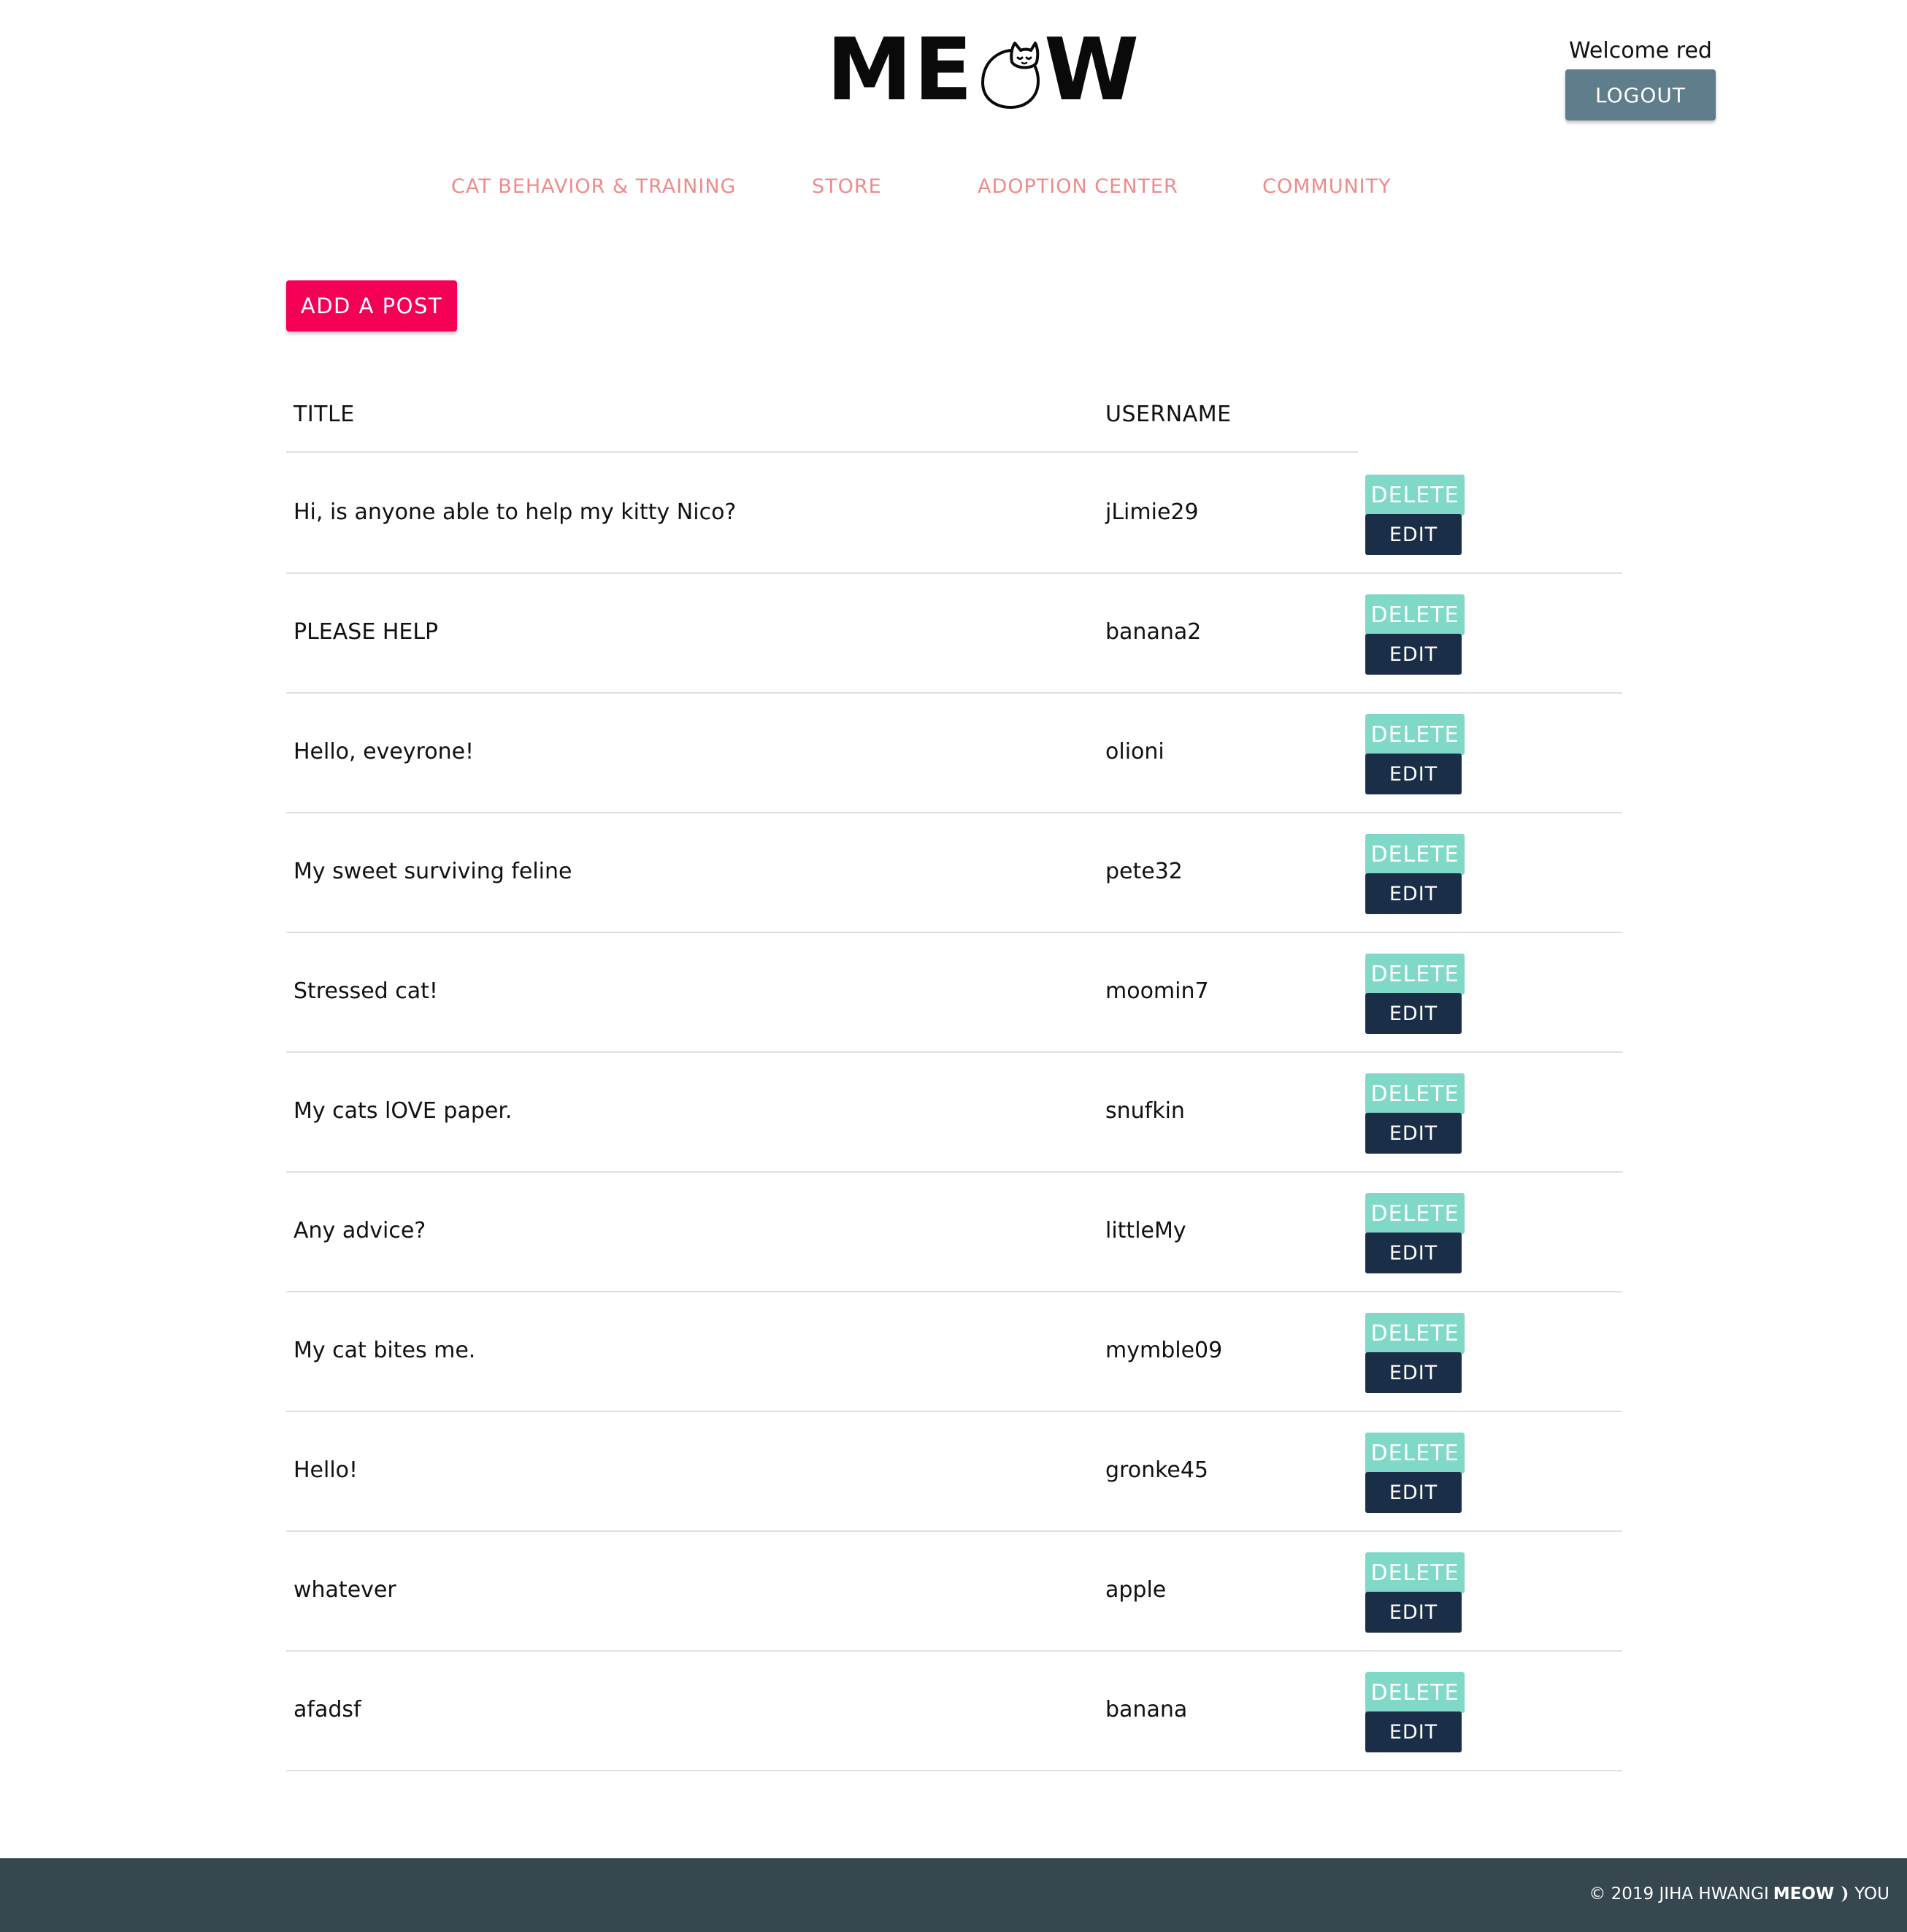 The image size is (1907, 1932). I want to click on post-title: Hello, eveyrone!, so click(383, 751).